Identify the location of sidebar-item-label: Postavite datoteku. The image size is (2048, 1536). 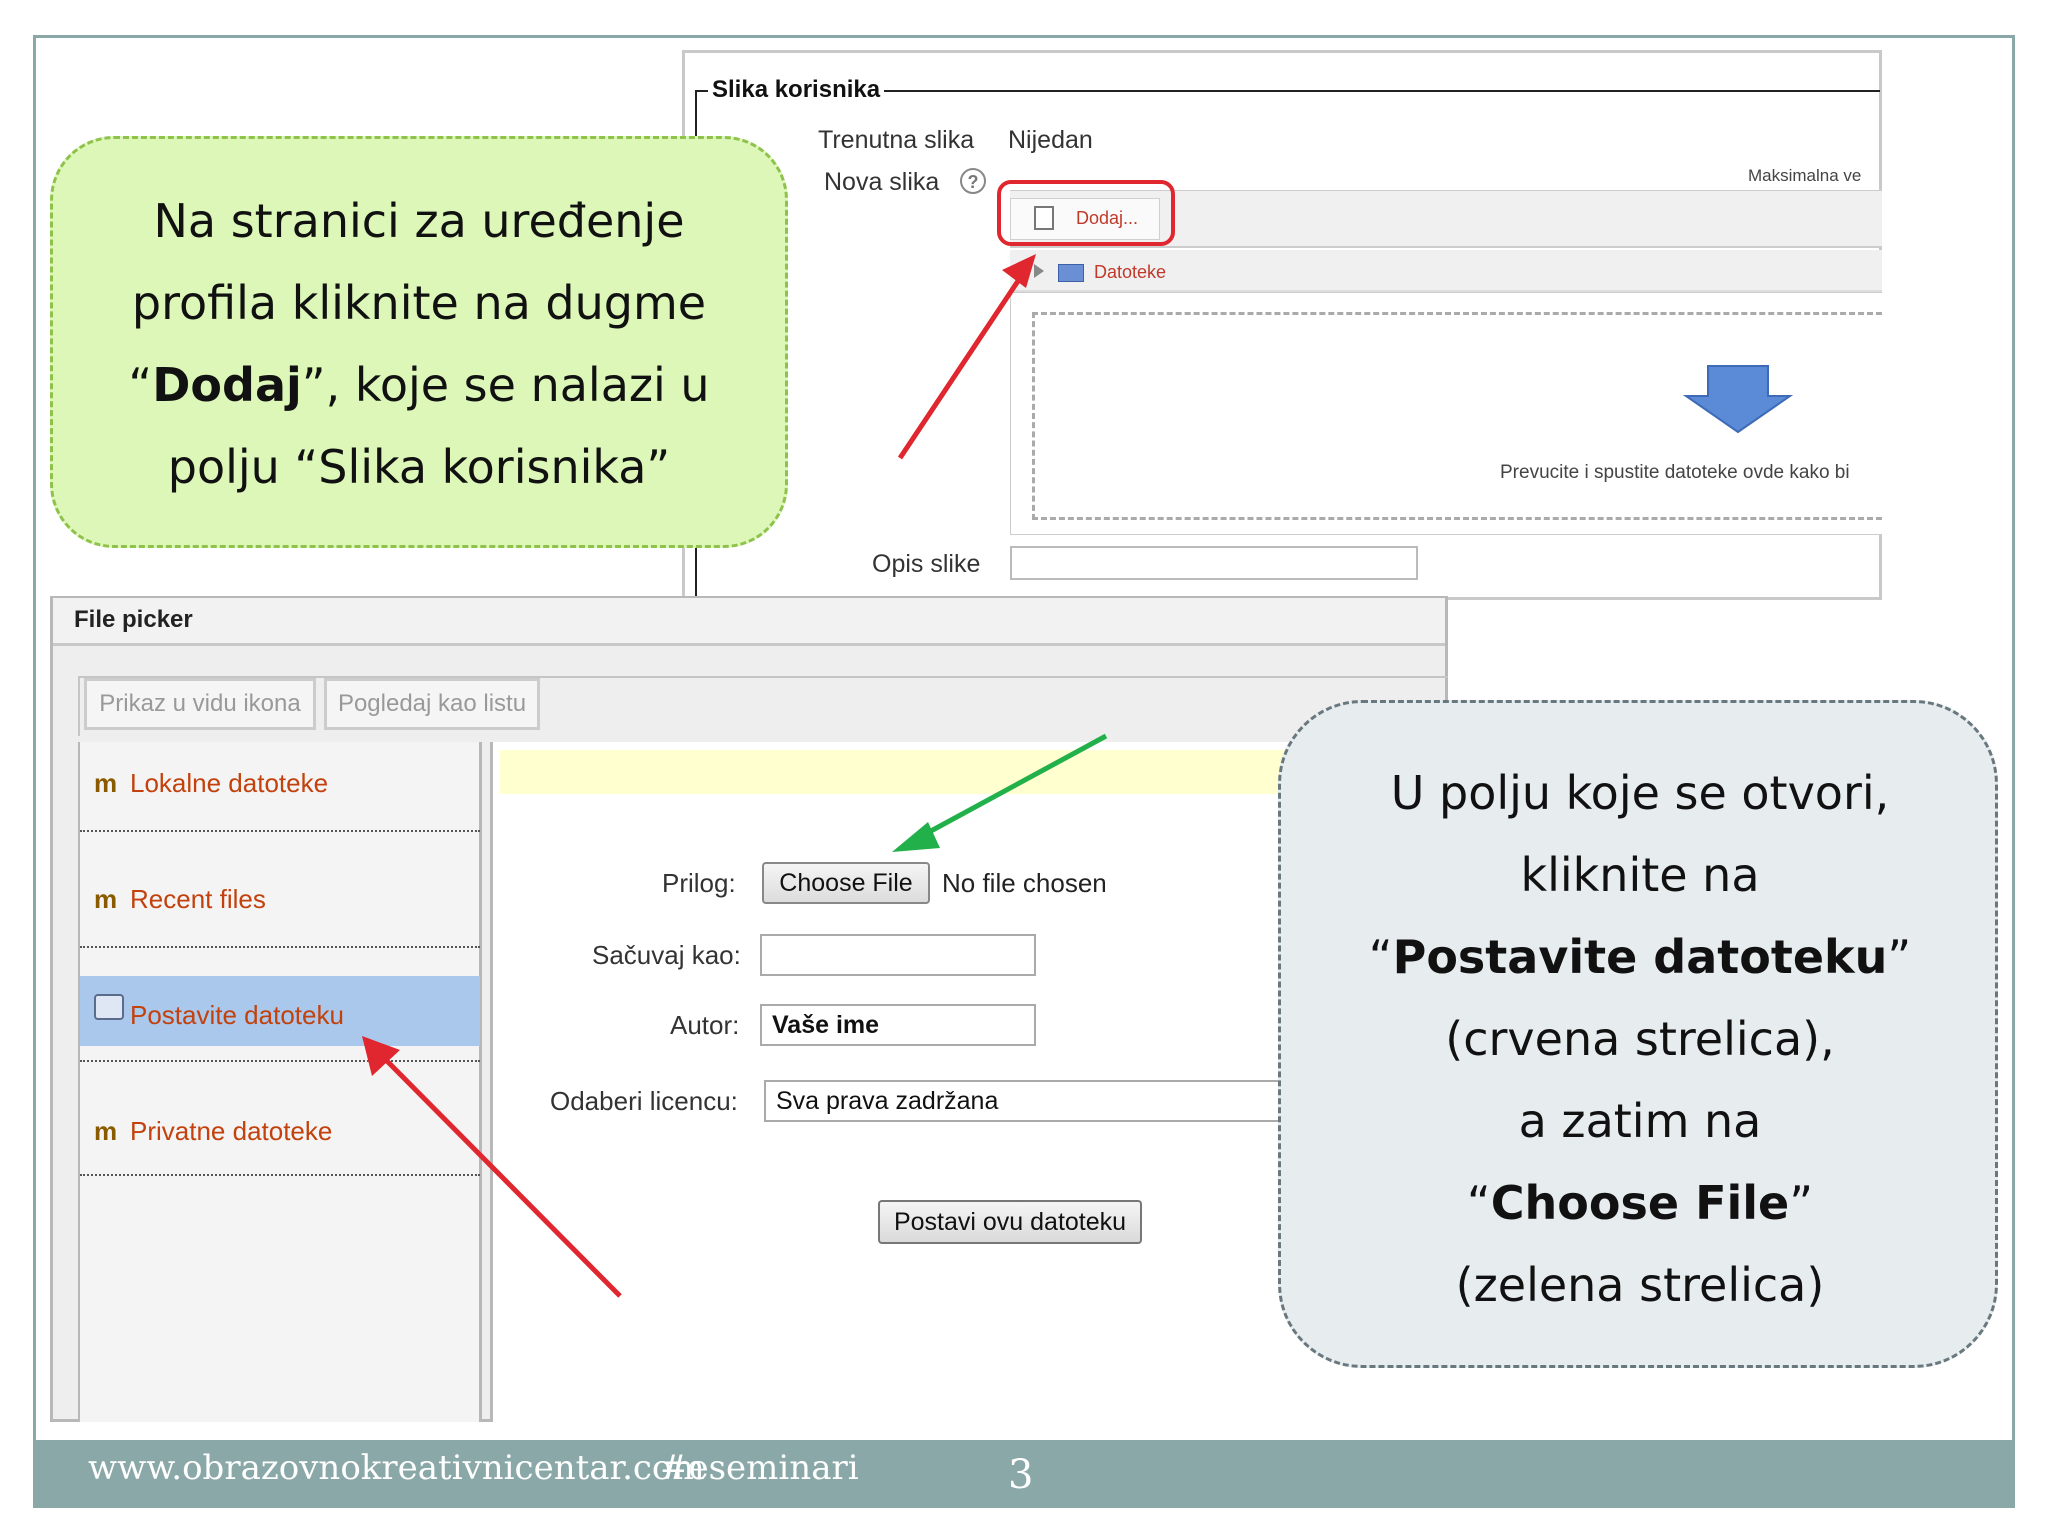
(237, 1015).